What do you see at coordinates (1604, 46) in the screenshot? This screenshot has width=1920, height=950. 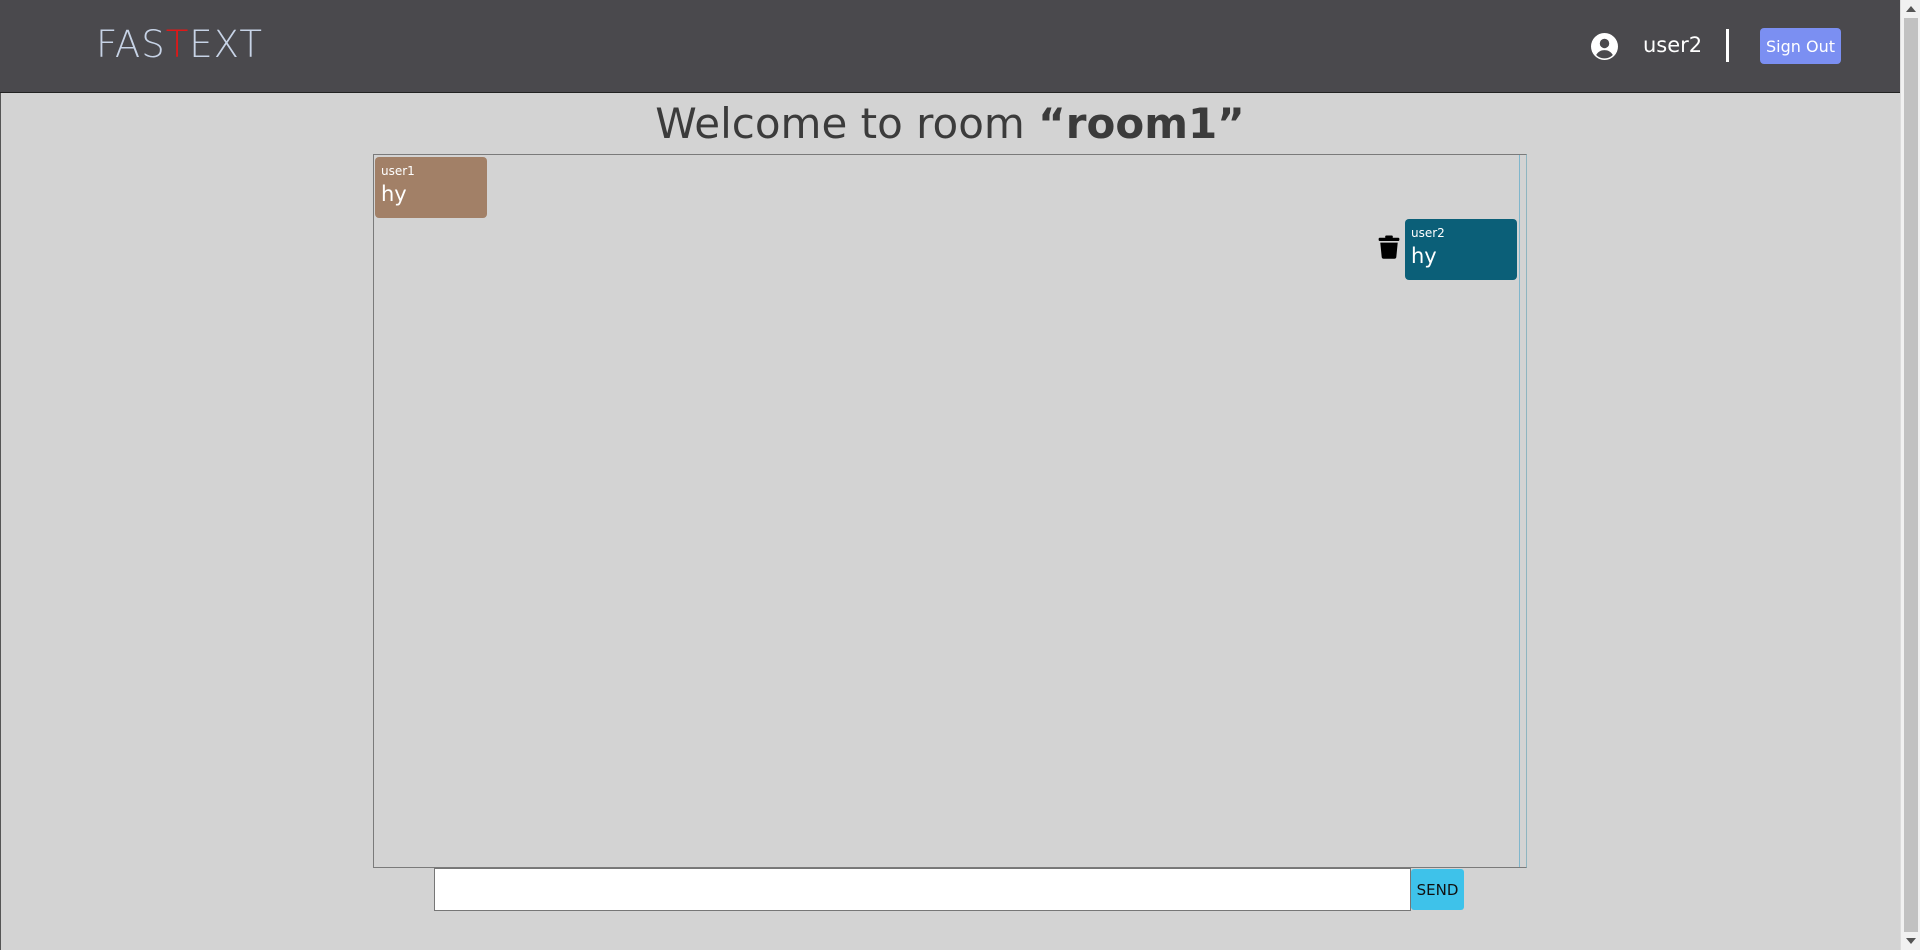 I see `user-circle-icon` at bounding box center [1604, 46].